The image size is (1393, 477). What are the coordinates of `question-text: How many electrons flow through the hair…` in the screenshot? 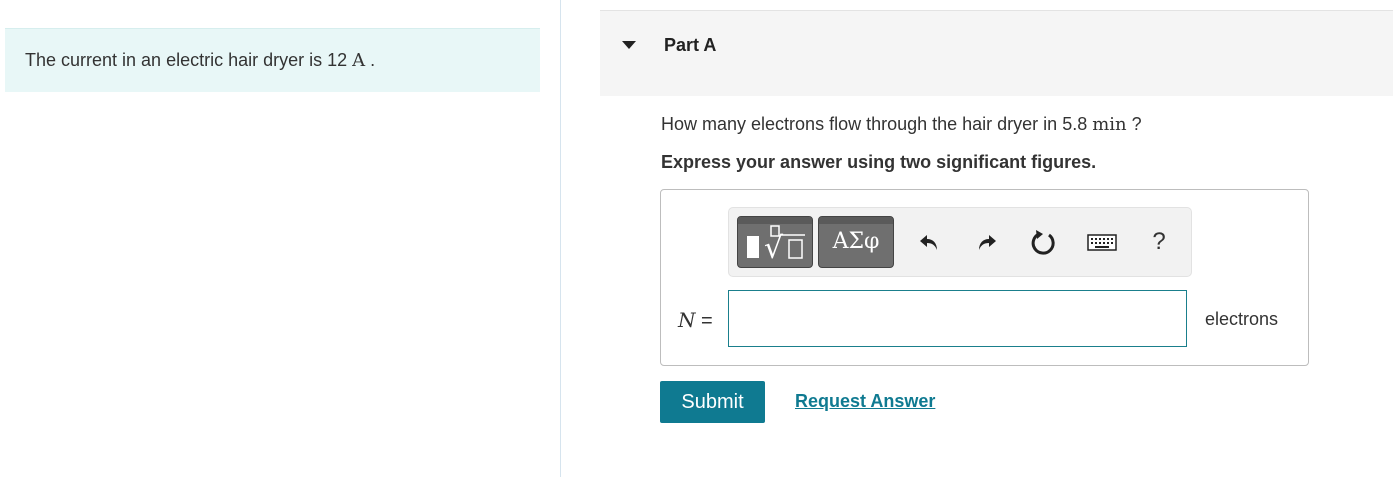 It's located at (901, 124).